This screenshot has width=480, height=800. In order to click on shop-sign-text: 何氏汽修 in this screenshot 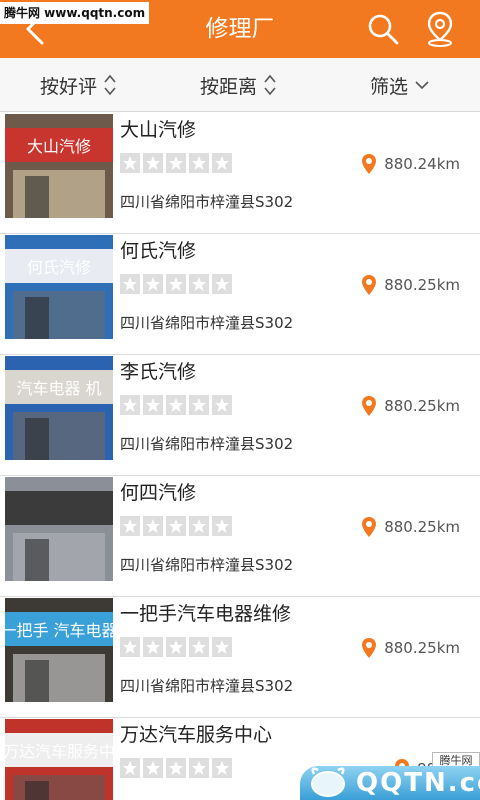, I will do `click(59, 267)`.